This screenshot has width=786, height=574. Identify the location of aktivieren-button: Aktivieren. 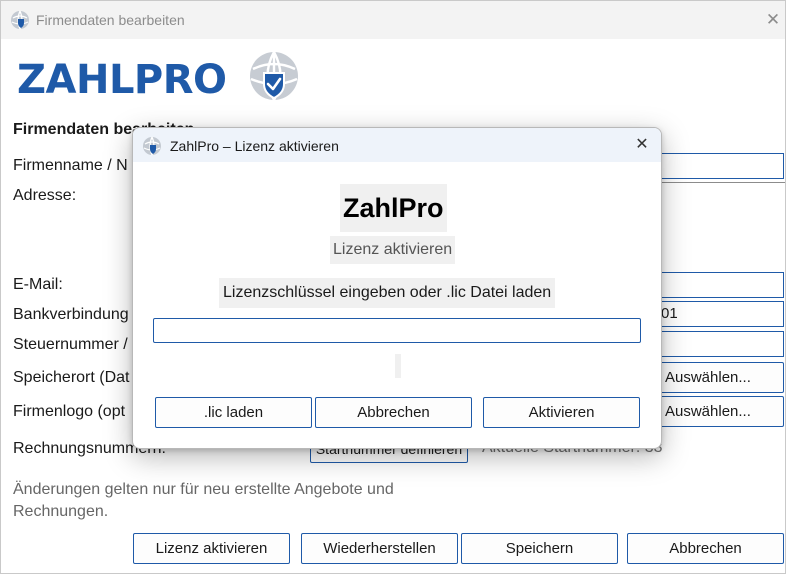
(561, 412).